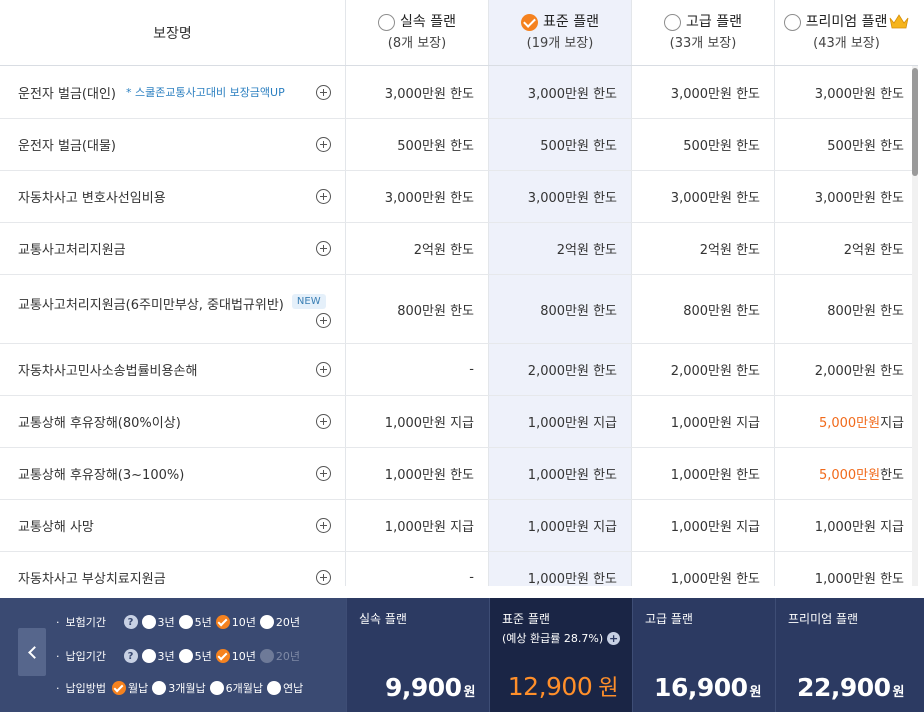  I want to click on option-value: 3개월납, so click(186, 688).